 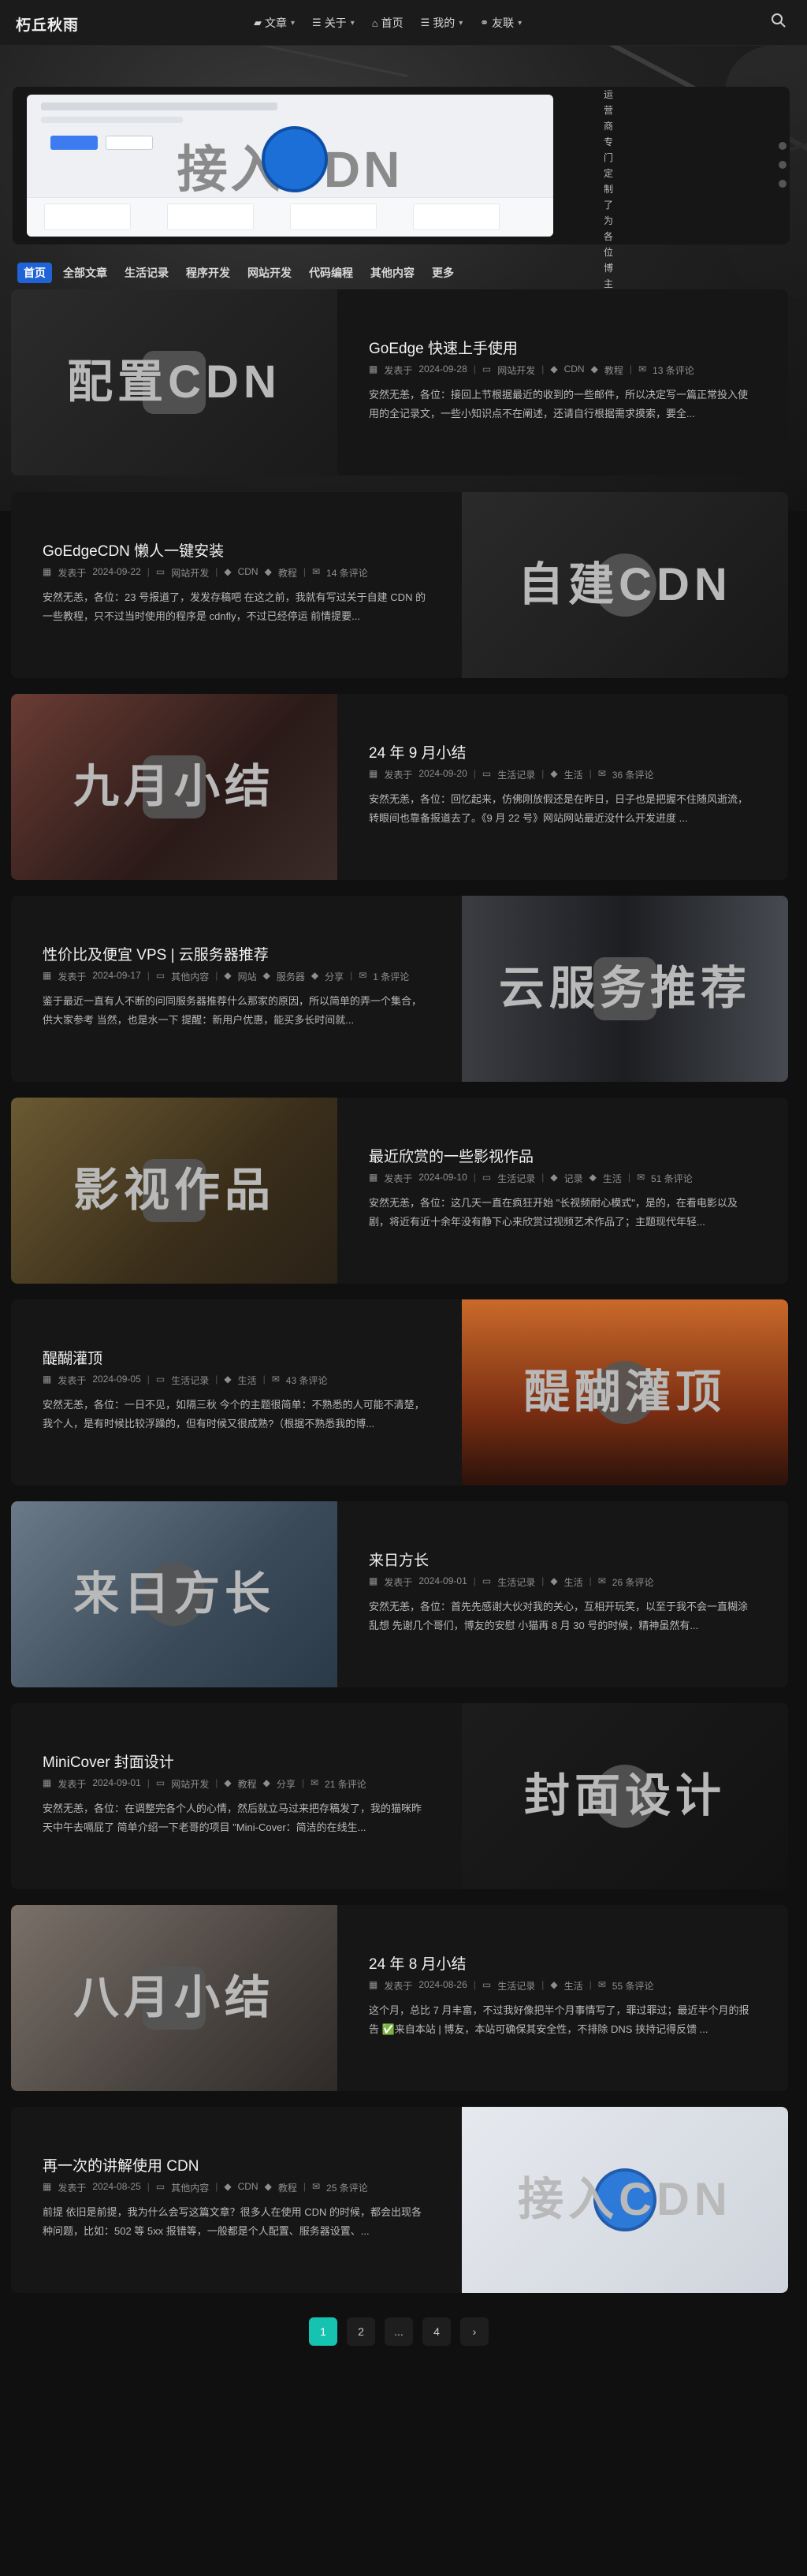 I want to click on post-thumbnail: 配置CDN, so click(x=174, y=382).